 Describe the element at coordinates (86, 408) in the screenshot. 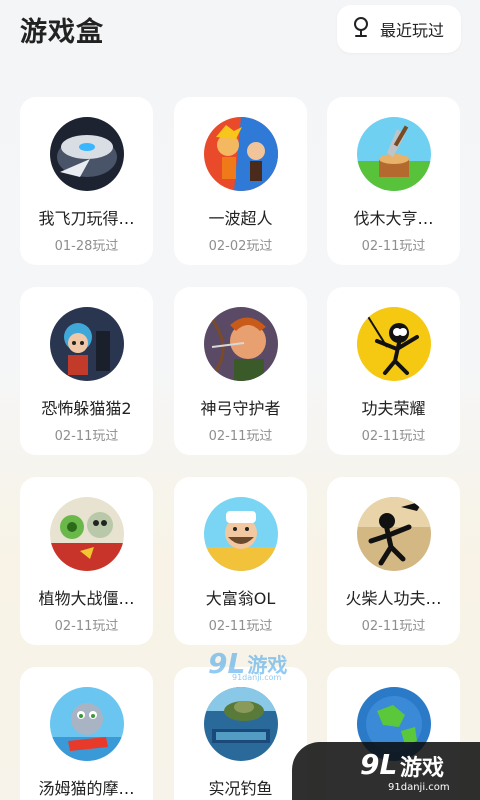

I see `game-name: 恐怖躲猫猫2` at that location.